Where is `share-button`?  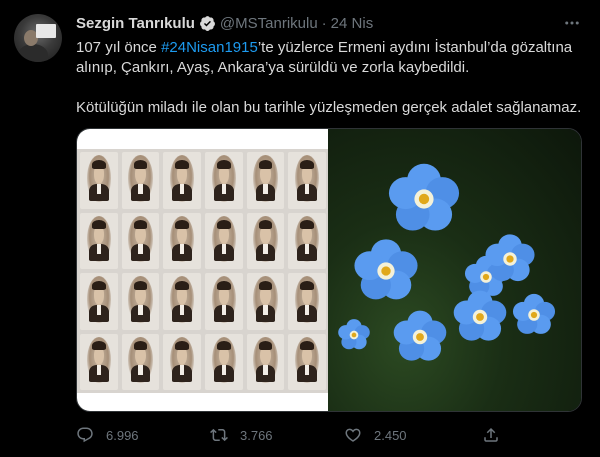
share-button is located at coordinates (491, 435).